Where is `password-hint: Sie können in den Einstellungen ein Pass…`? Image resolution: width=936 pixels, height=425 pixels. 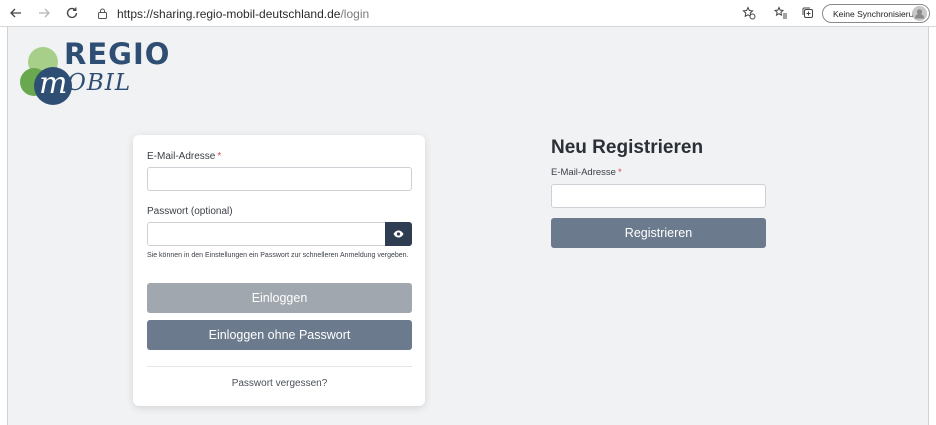 password-hint: Sie können in den Einstellungen ein Pass… is located at coordinates (278, 255).